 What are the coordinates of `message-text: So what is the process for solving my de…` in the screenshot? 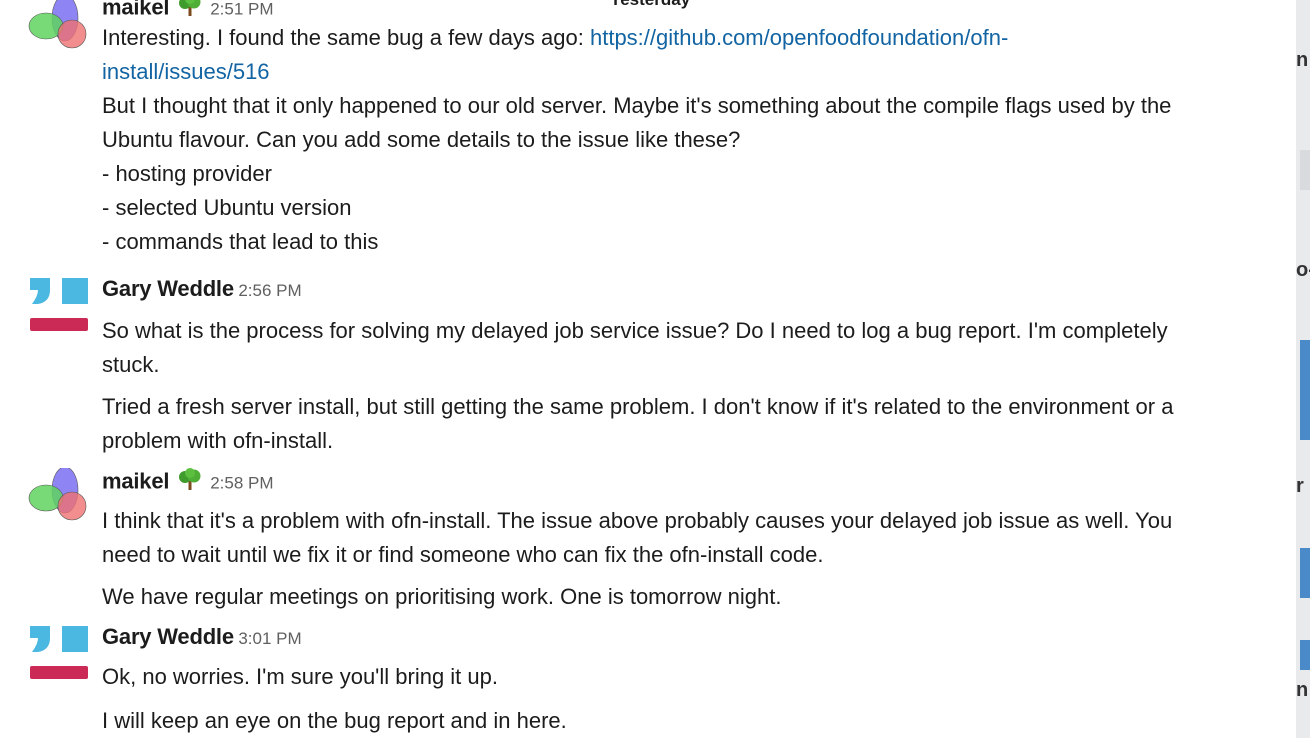 It's located at (635, 330).